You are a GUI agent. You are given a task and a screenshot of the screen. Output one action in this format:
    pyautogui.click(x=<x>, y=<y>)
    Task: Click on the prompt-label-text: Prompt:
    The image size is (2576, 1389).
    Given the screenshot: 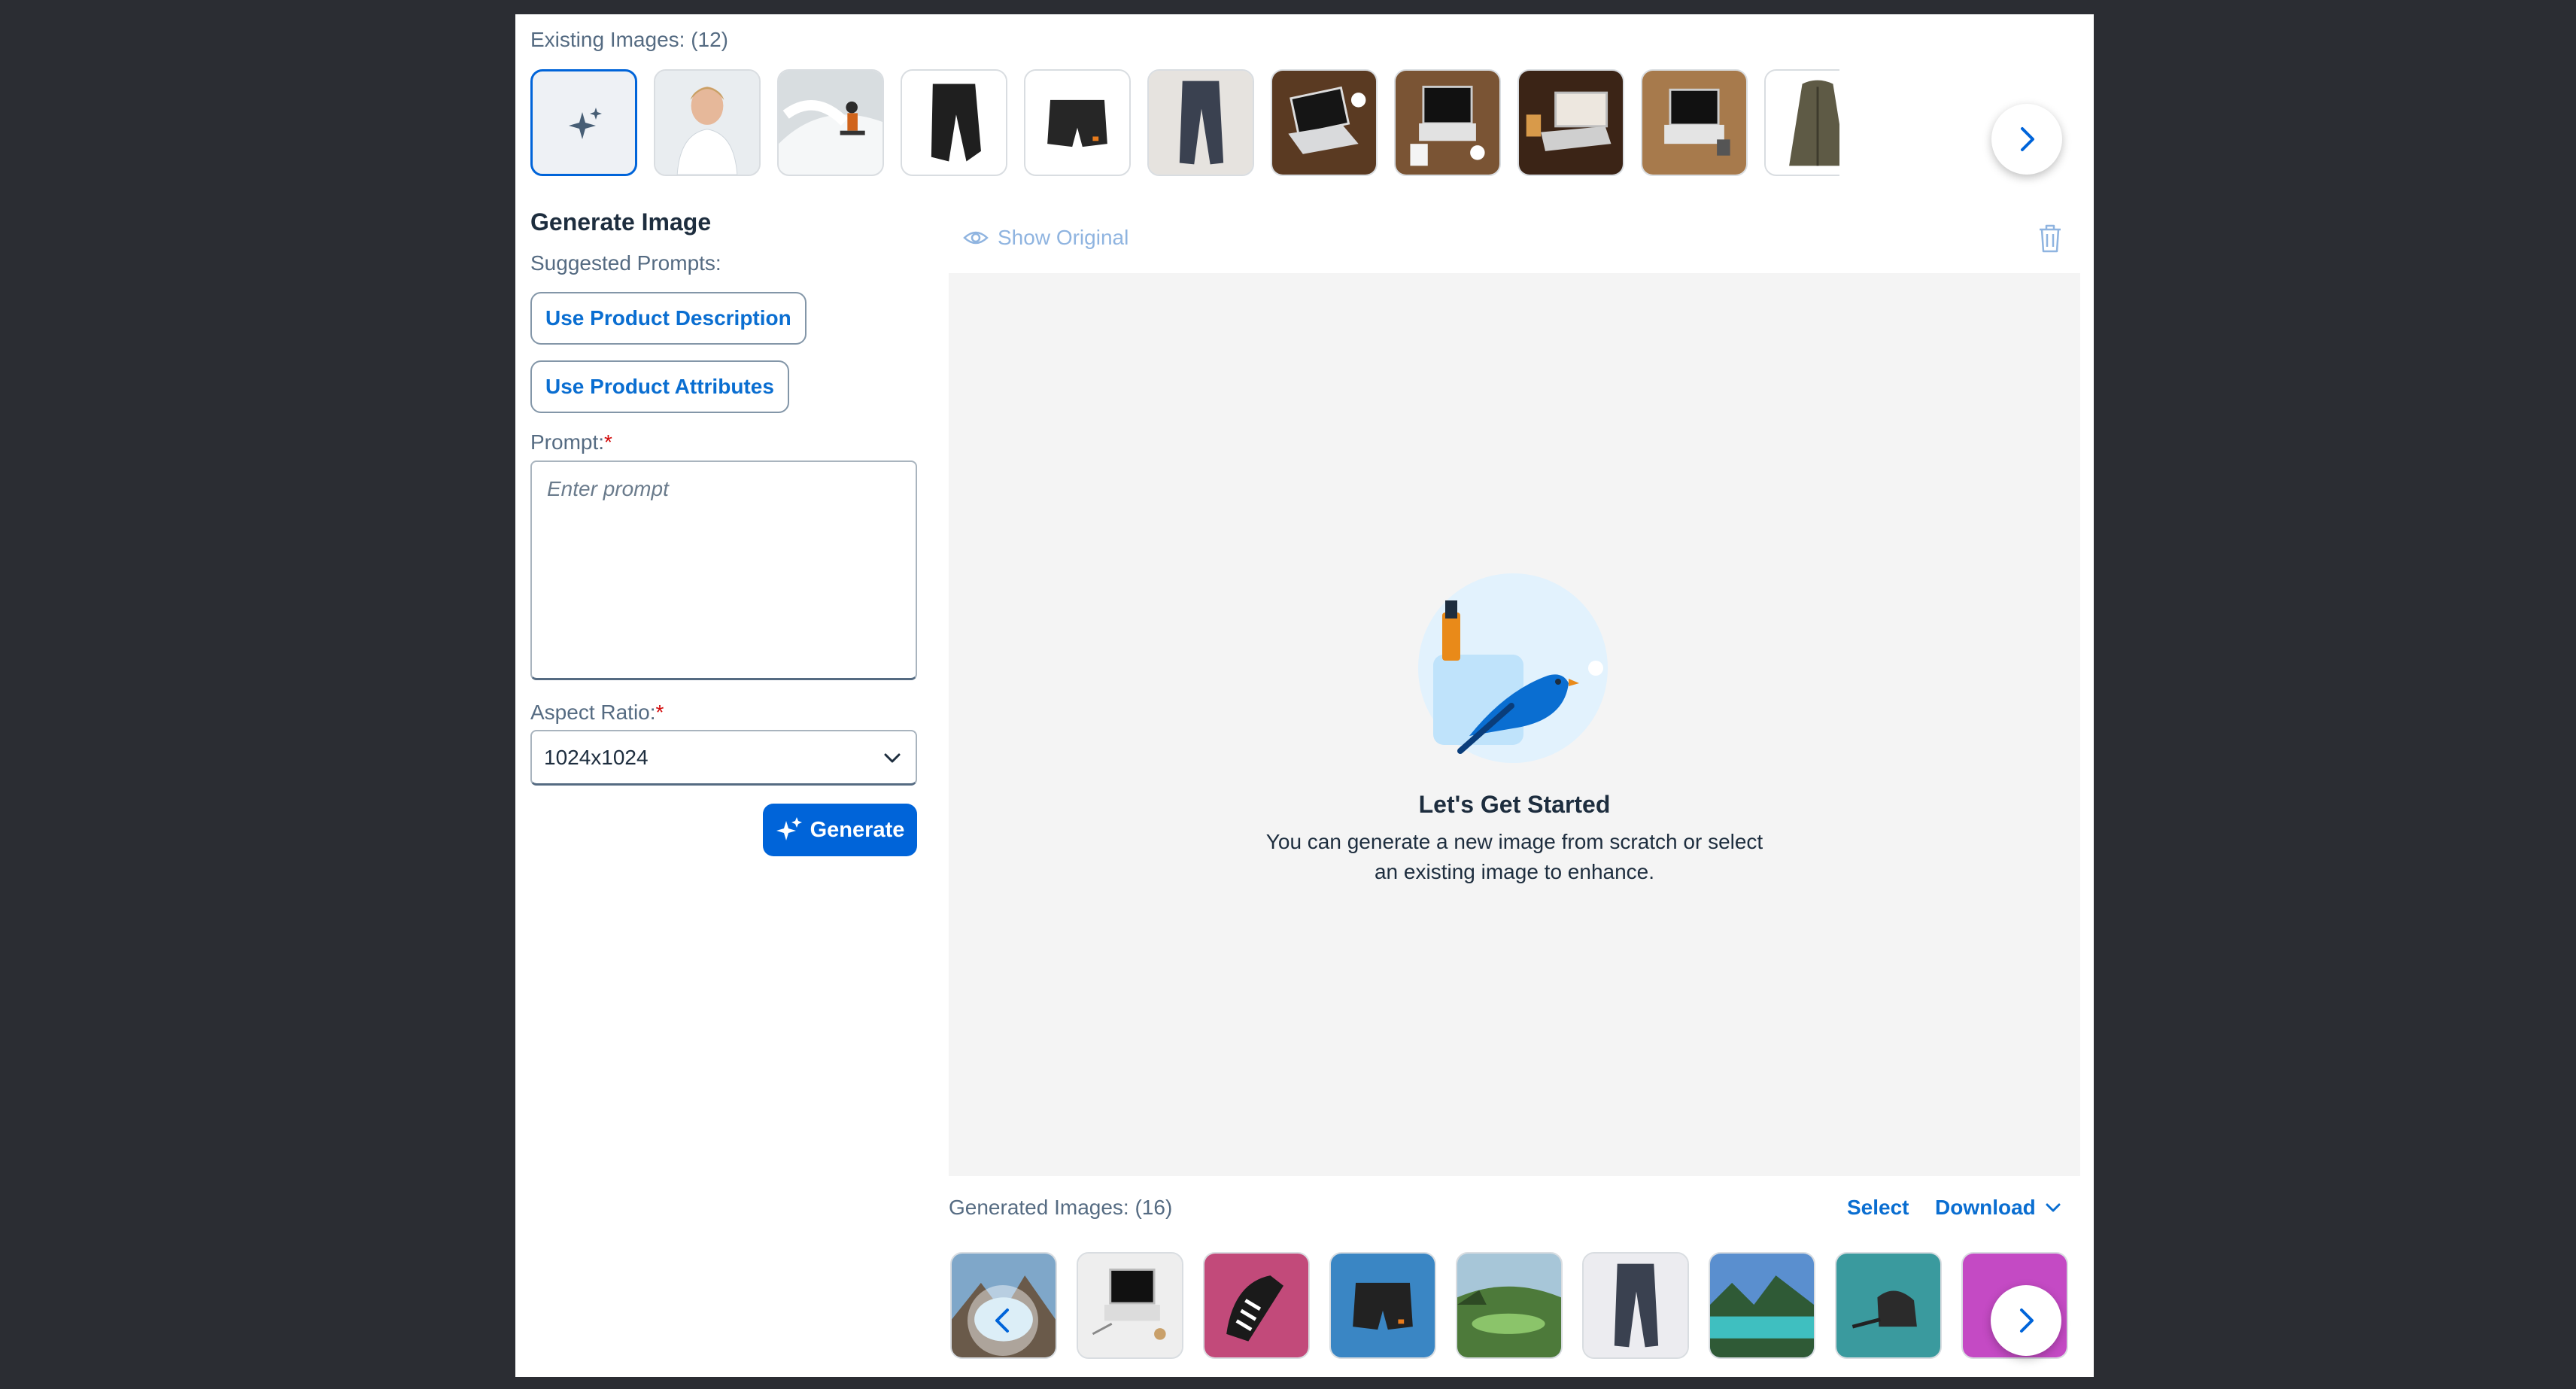 What is the action you would take?
    pyautogui.click(x=568, y=442)
    